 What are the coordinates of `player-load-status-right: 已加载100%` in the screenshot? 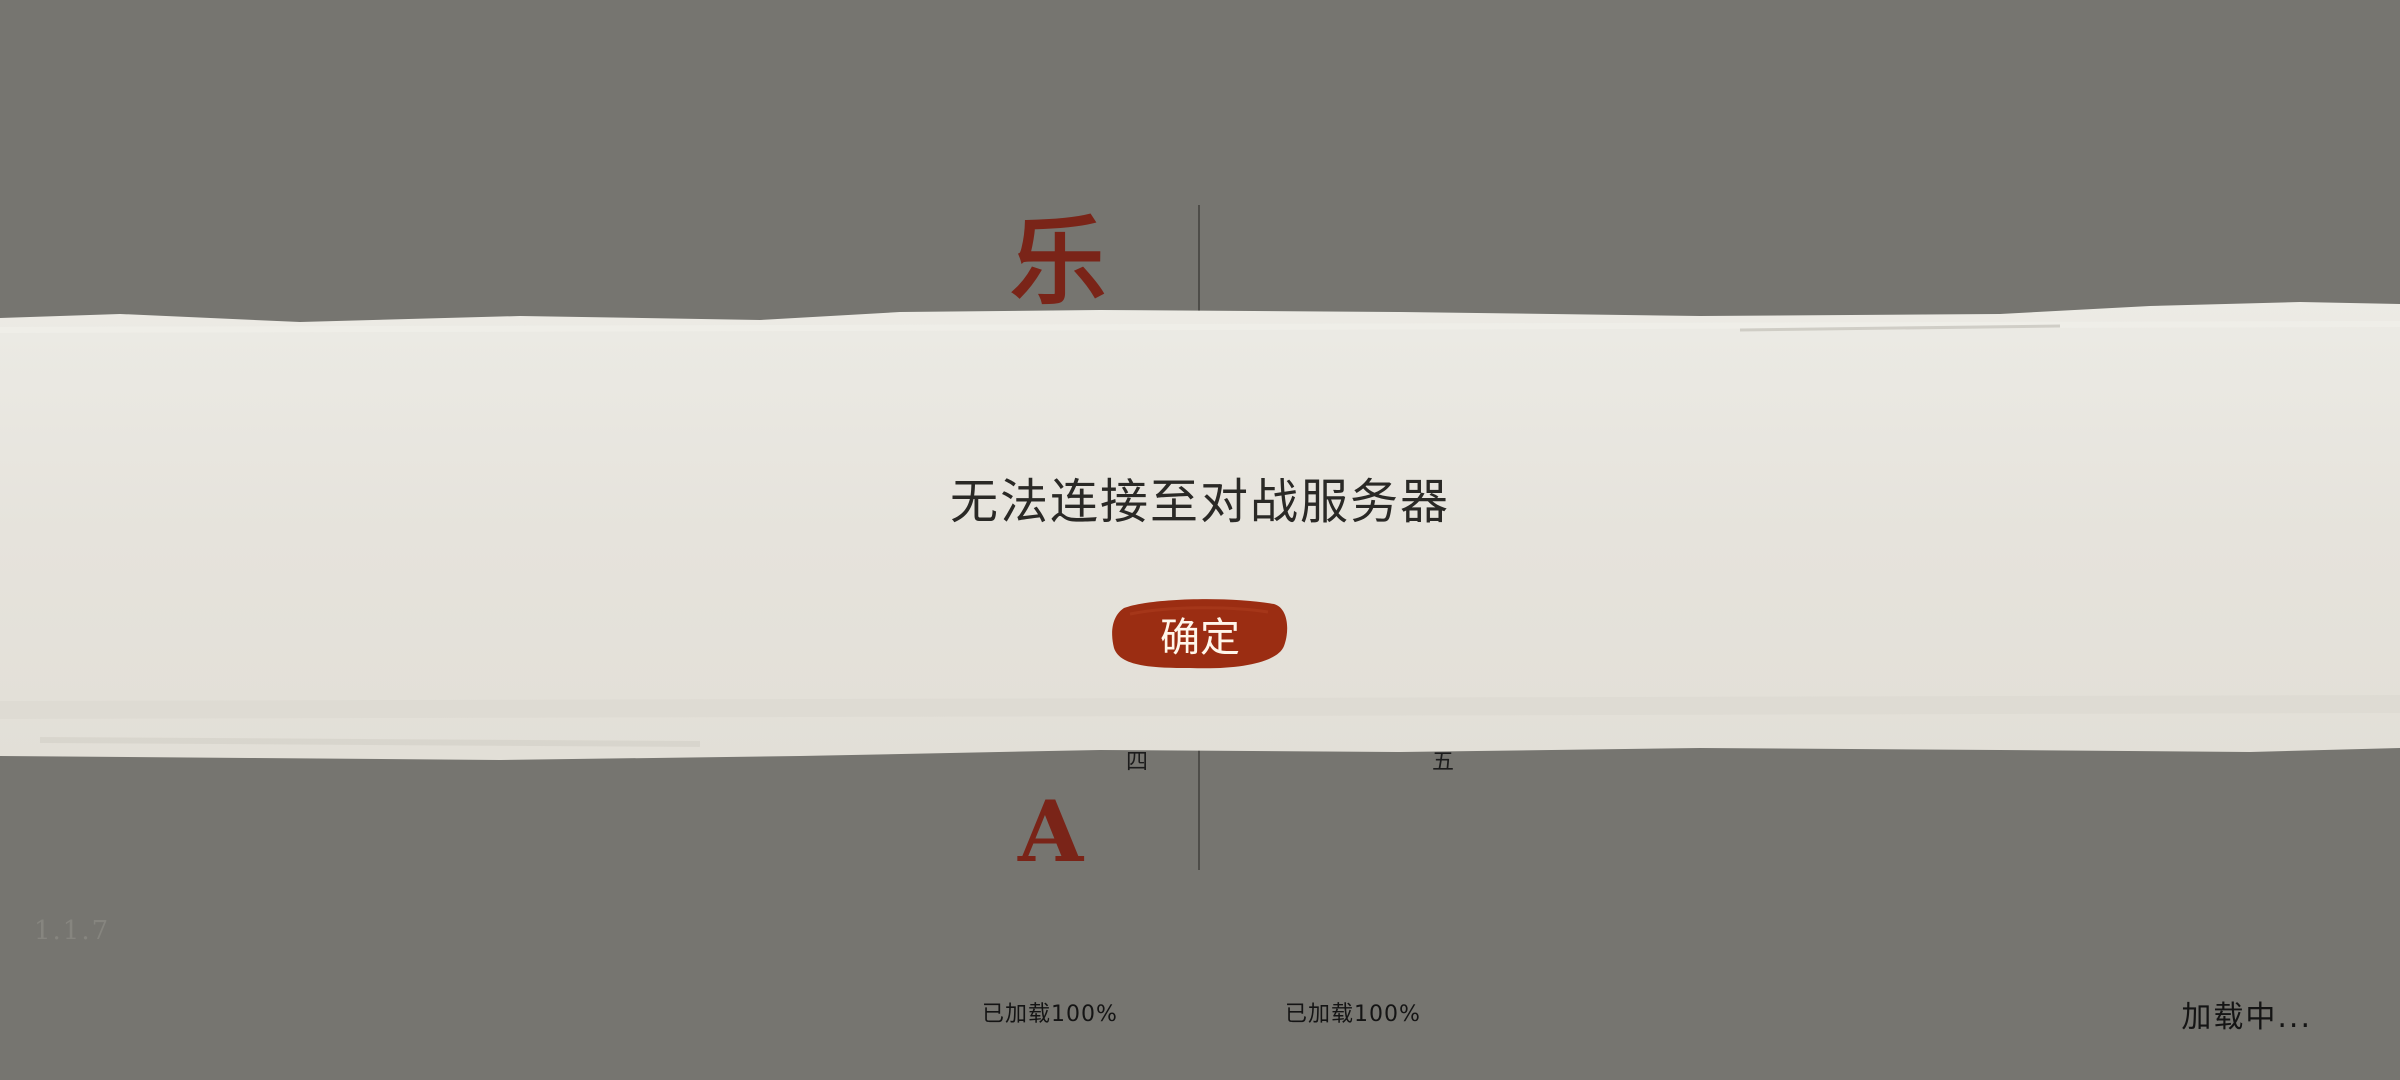 It's located at (1353, 1014).